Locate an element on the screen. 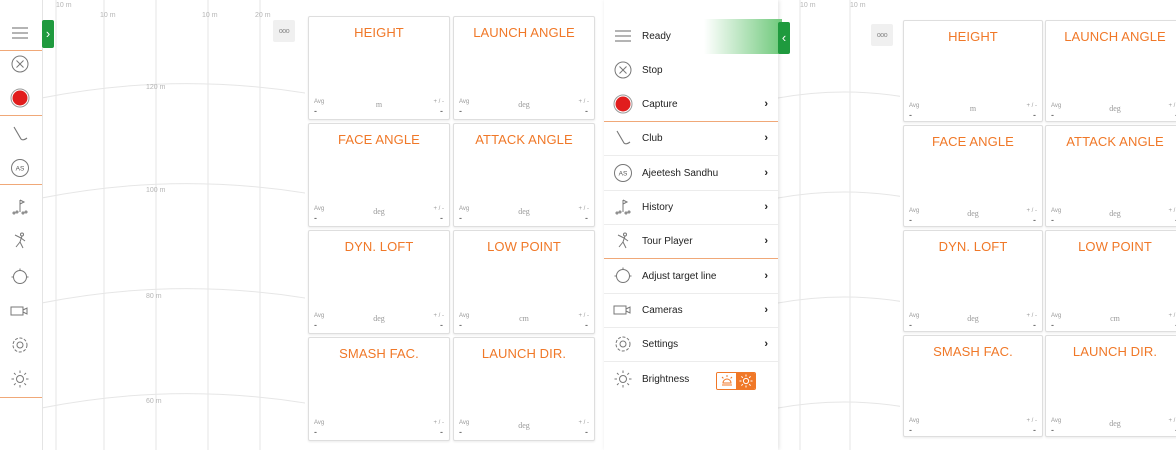 Image resolution: width=1176 pixels, height=450 pixels. menu-item-history: History › is located at coordinates (691, 207).